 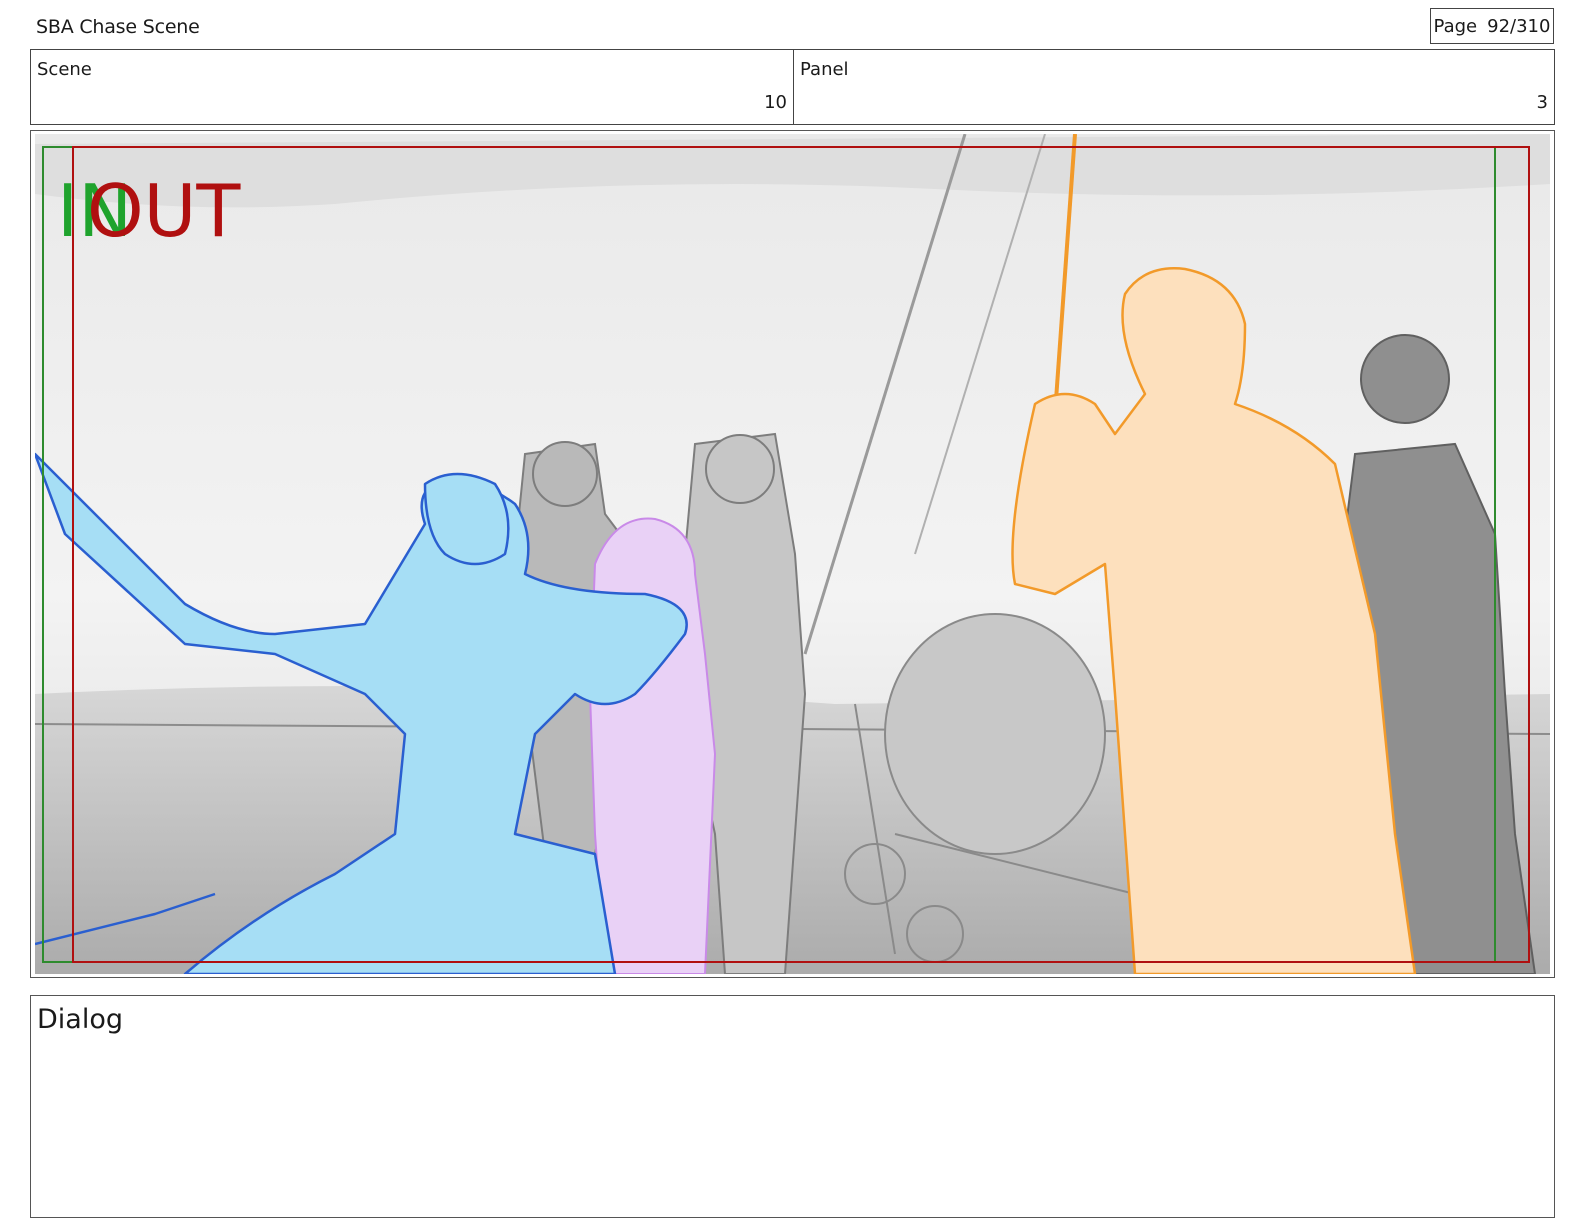 I want to click on page-indicator: Page 92/310, so click(x=1492, y=26).